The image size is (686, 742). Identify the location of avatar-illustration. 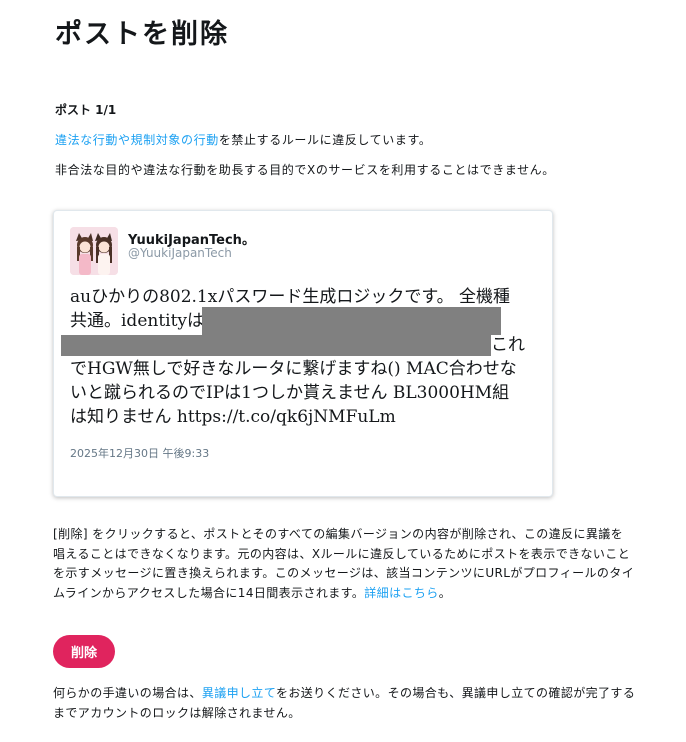
(94, 251).